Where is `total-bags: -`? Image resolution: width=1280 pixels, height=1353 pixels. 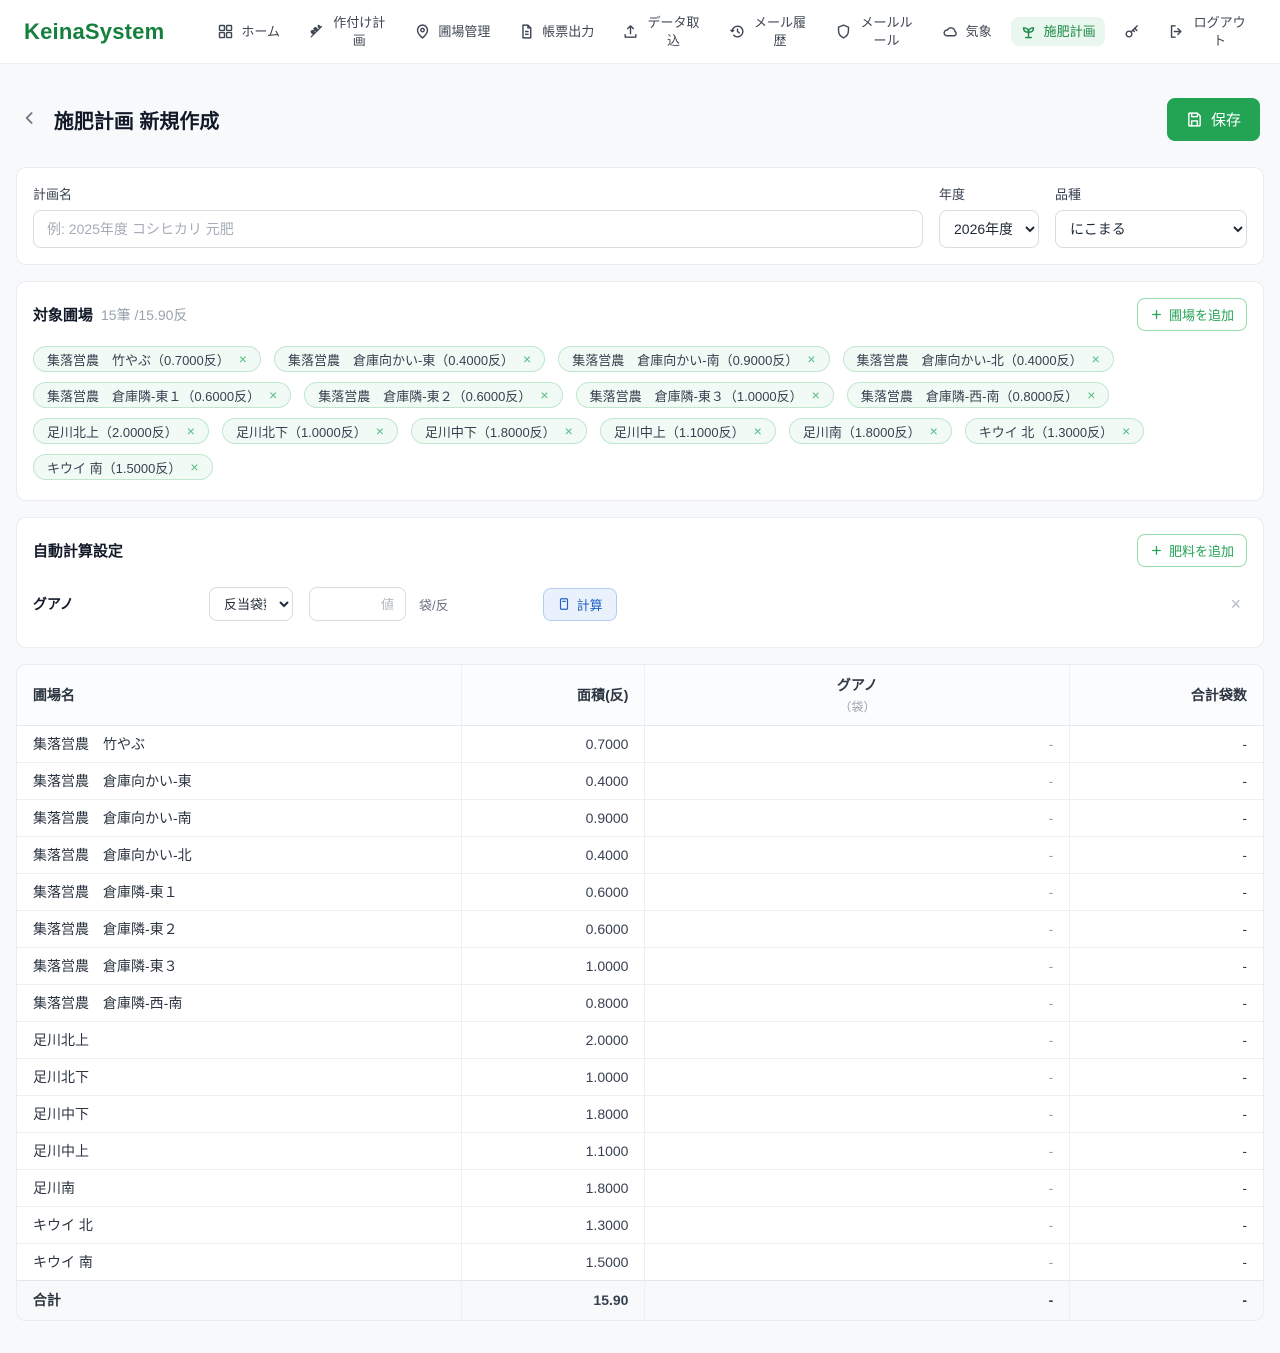 total-bags: - is located at coordinates (1166, 1299).